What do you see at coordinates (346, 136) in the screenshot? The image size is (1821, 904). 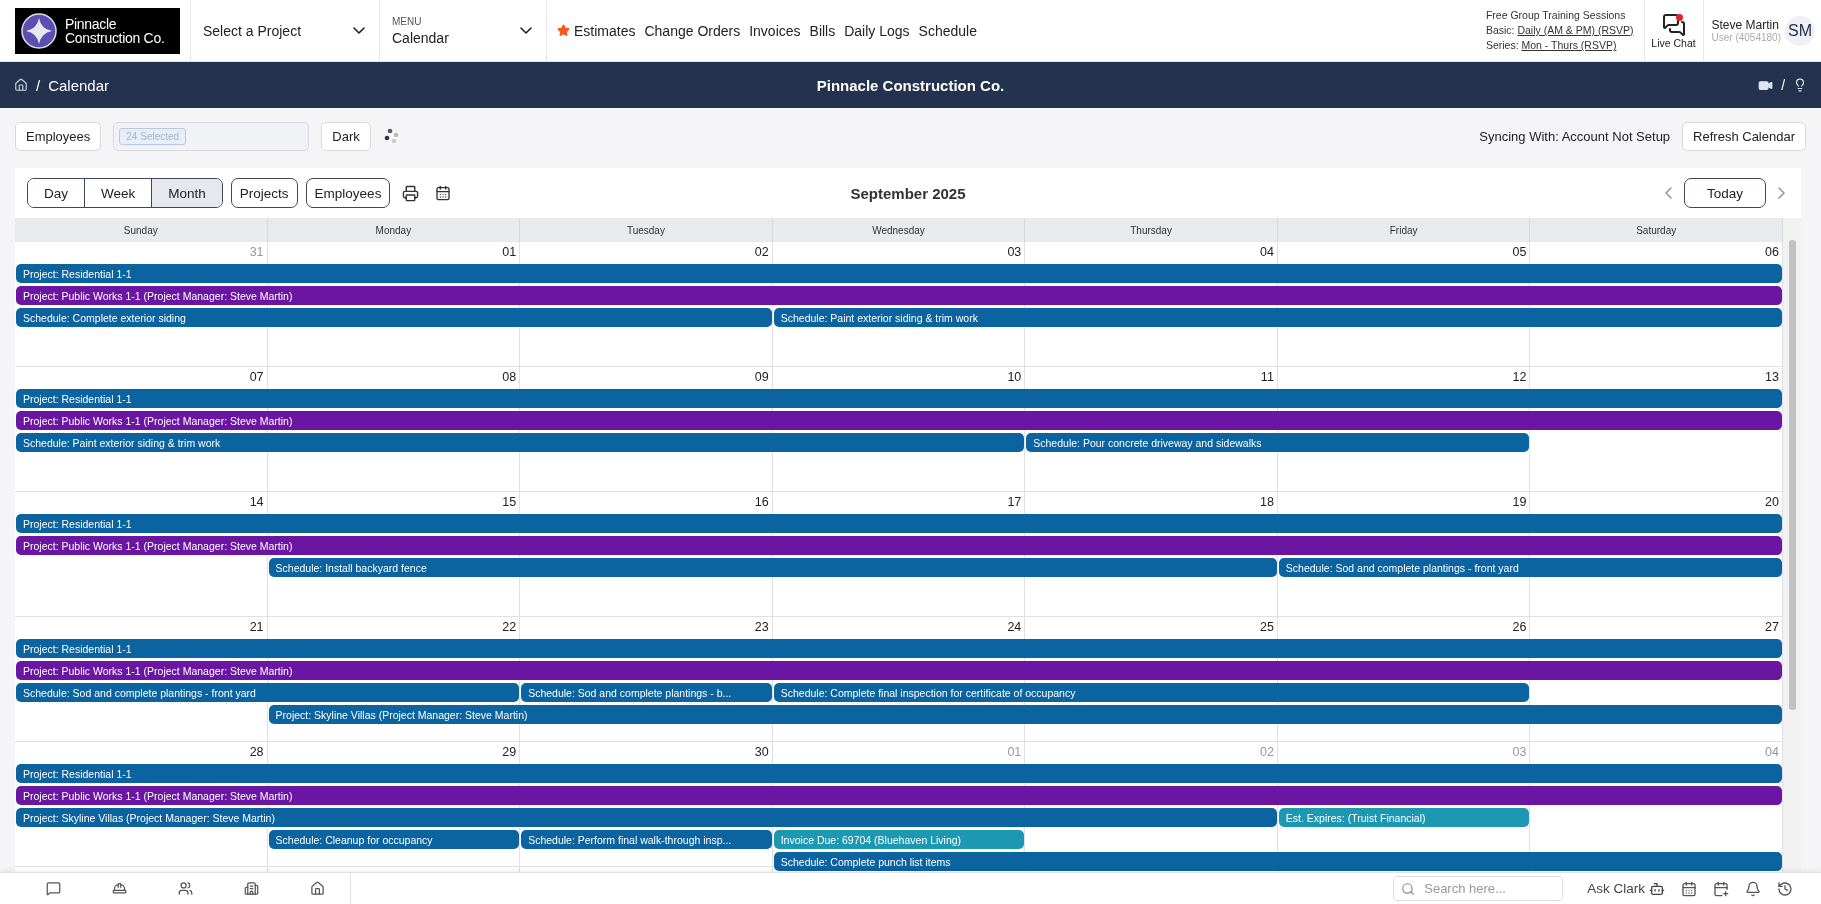 I see `dark-mode-button: Dark` at bounding box center [346, 136].